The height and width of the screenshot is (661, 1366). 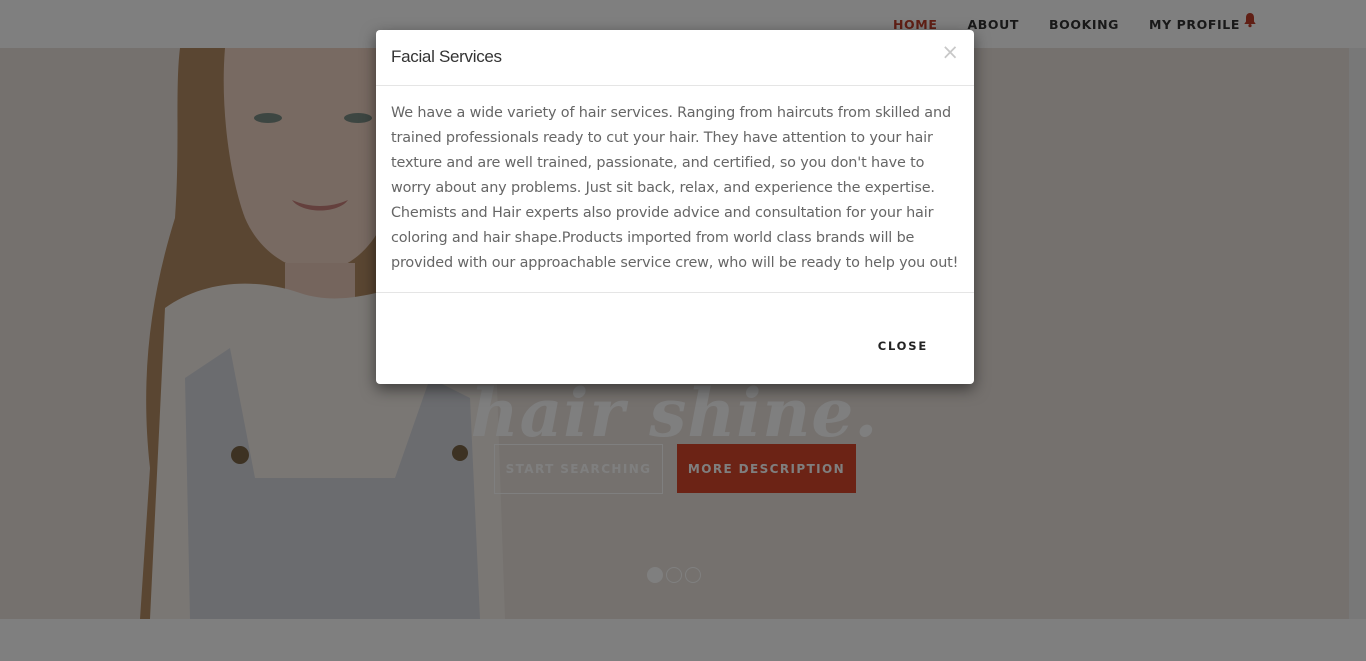 What do you see at coordinates (950, 52) in the screenshot?
I see `close-icon: ×` at bounding box center [950, 52].